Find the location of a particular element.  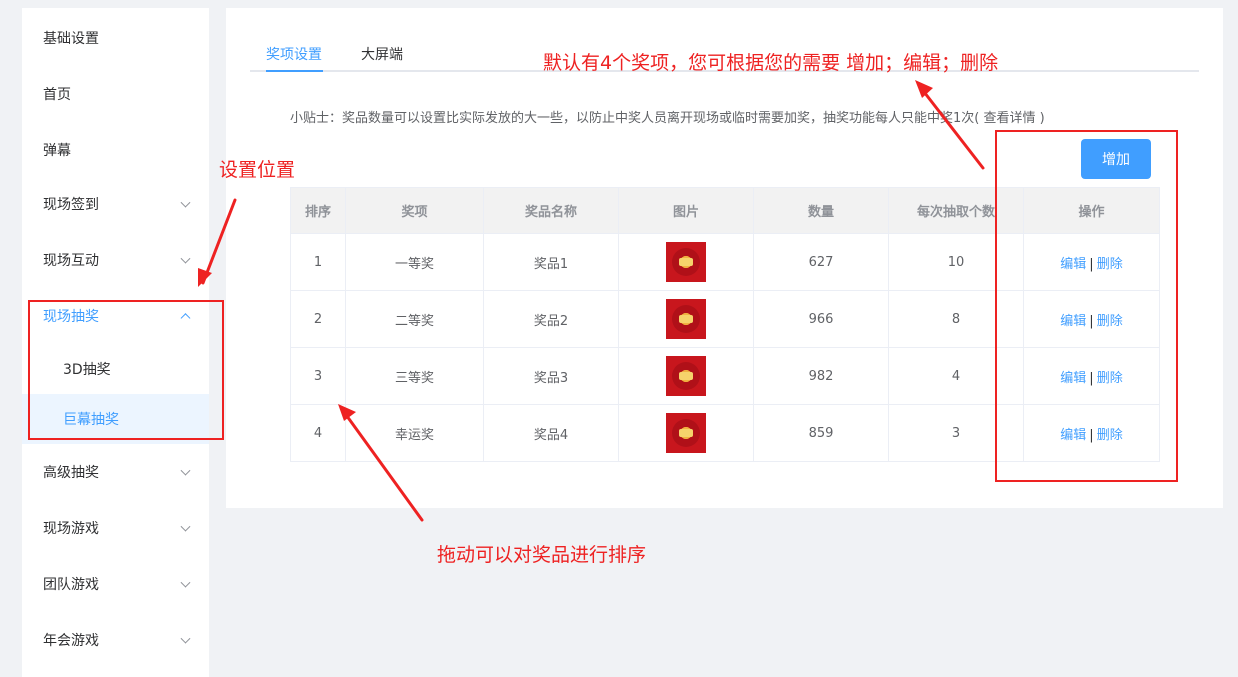

menu-label: 现场游戏 is located at coordinates (71, 529).